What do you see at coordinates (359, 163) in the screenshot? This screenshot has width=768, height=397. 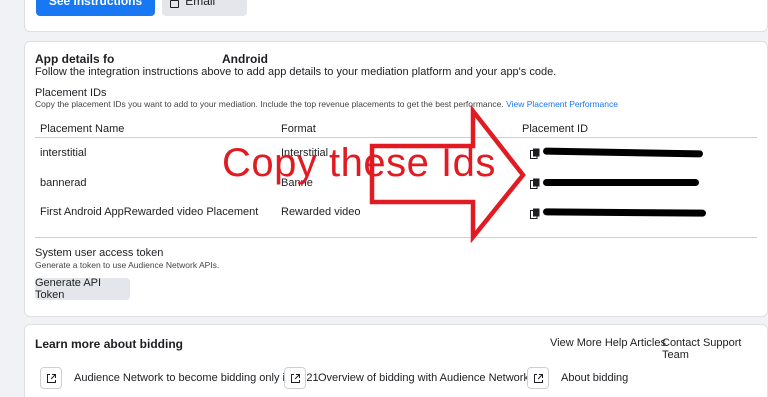 I see `annotation-text: Copy these Ids` at bounding box center [359, 163].